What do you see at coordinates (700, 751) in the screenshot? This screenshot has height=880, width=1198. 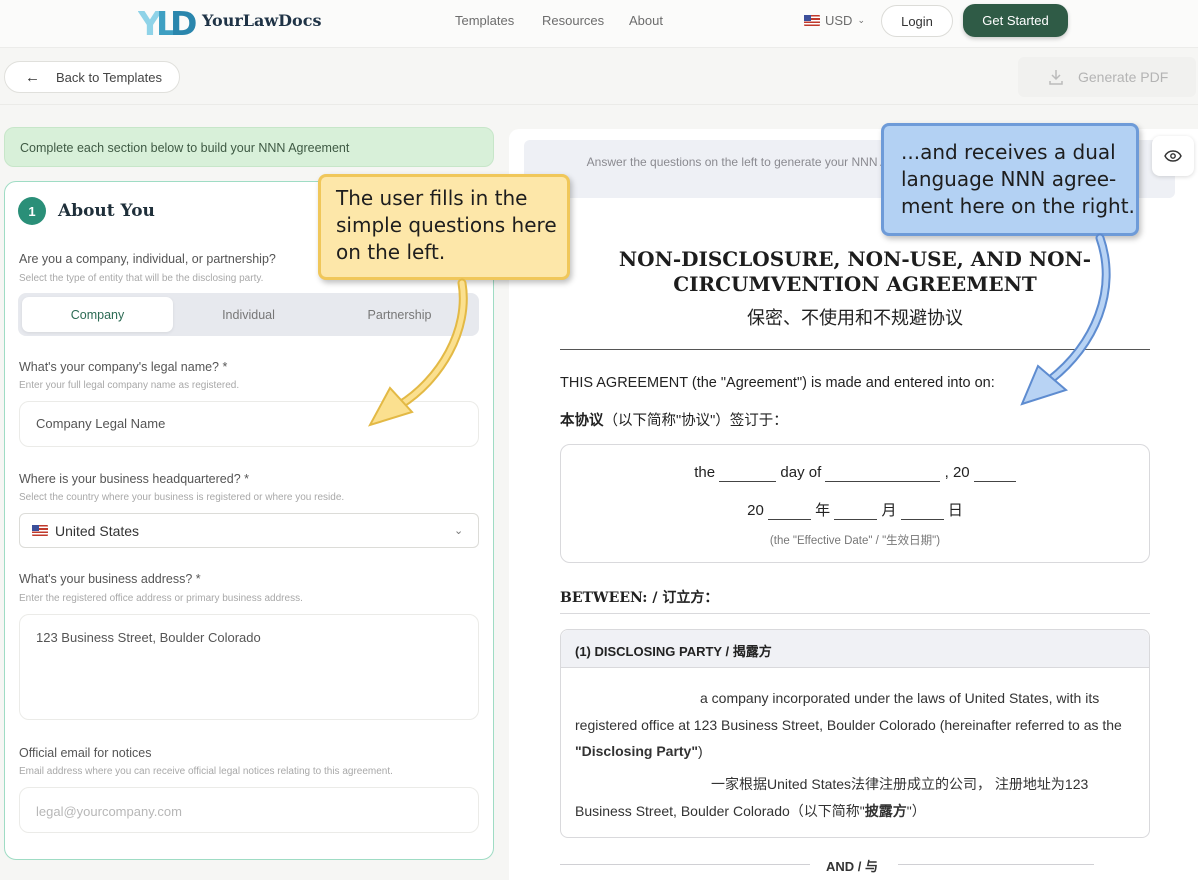 I see `disclosing-party-text-end: )` at bounding box center [700, 751].